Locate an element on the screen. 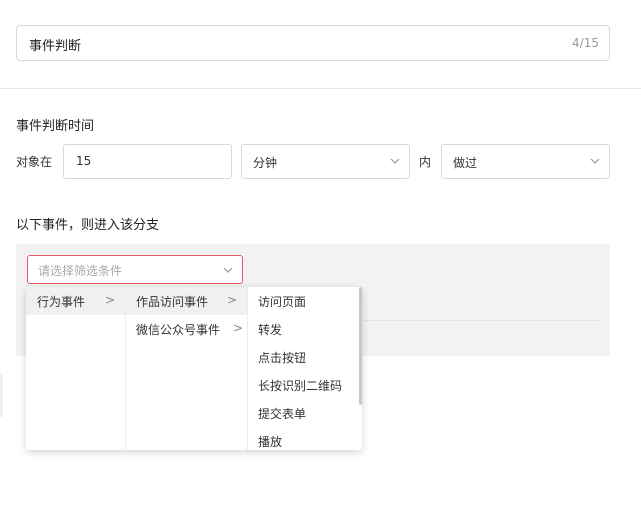 The image size is (641, 505). event-section-title: 以下事件，则进入该分支 is located at coordinates (88, 225).